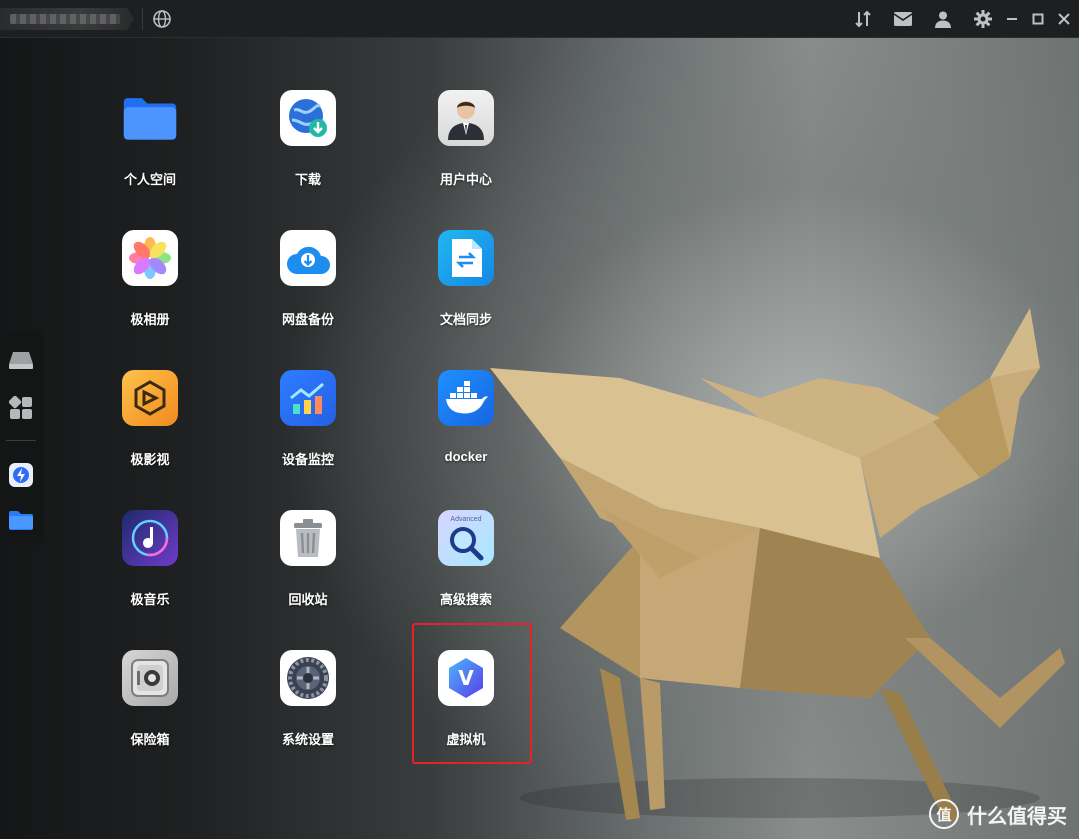 Image resolution: width=1079 pixels, height=839 pixels. What do you see at coordinates (150, 739) in the screenshot?
I see `app-label: 保险箱` at bounding box center [150, 739].